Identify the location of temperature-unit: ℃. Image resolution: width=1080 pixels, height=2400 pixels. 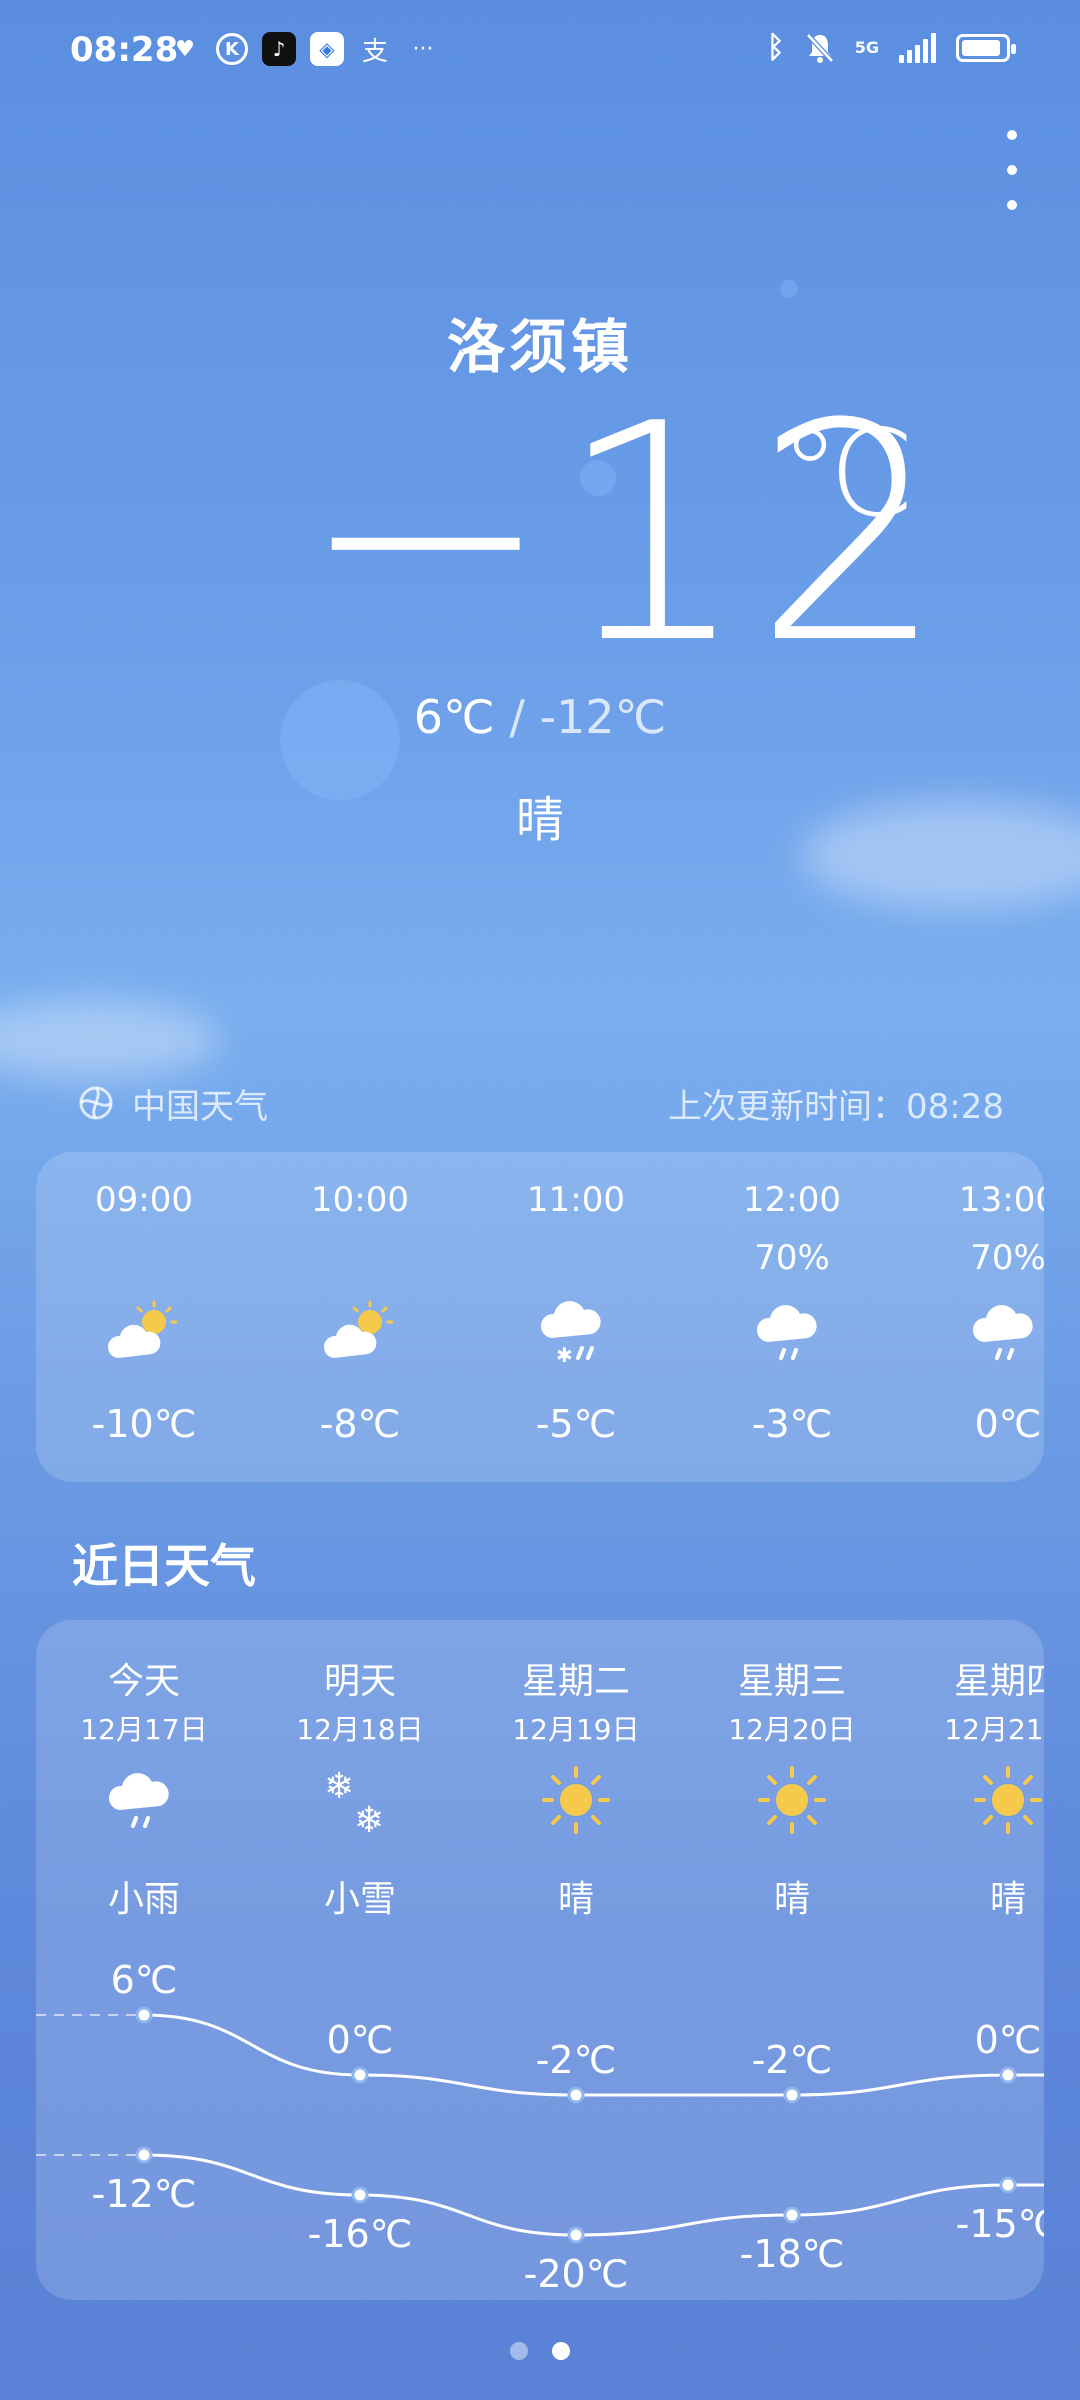
(847, 474).